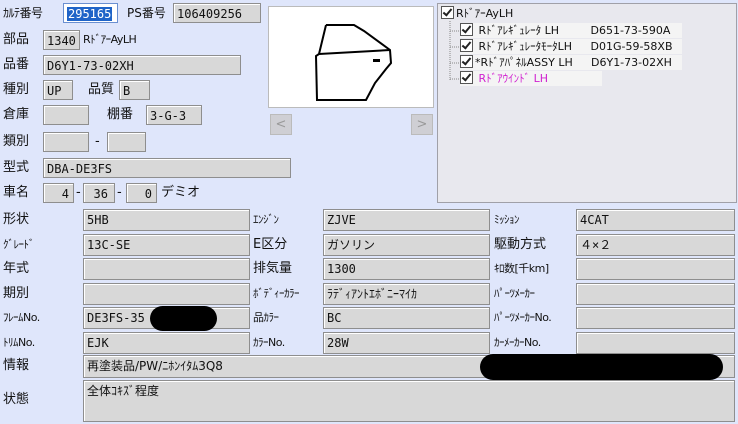 The image size is (738, 424). I want to click on part-image, so click(351, 57).